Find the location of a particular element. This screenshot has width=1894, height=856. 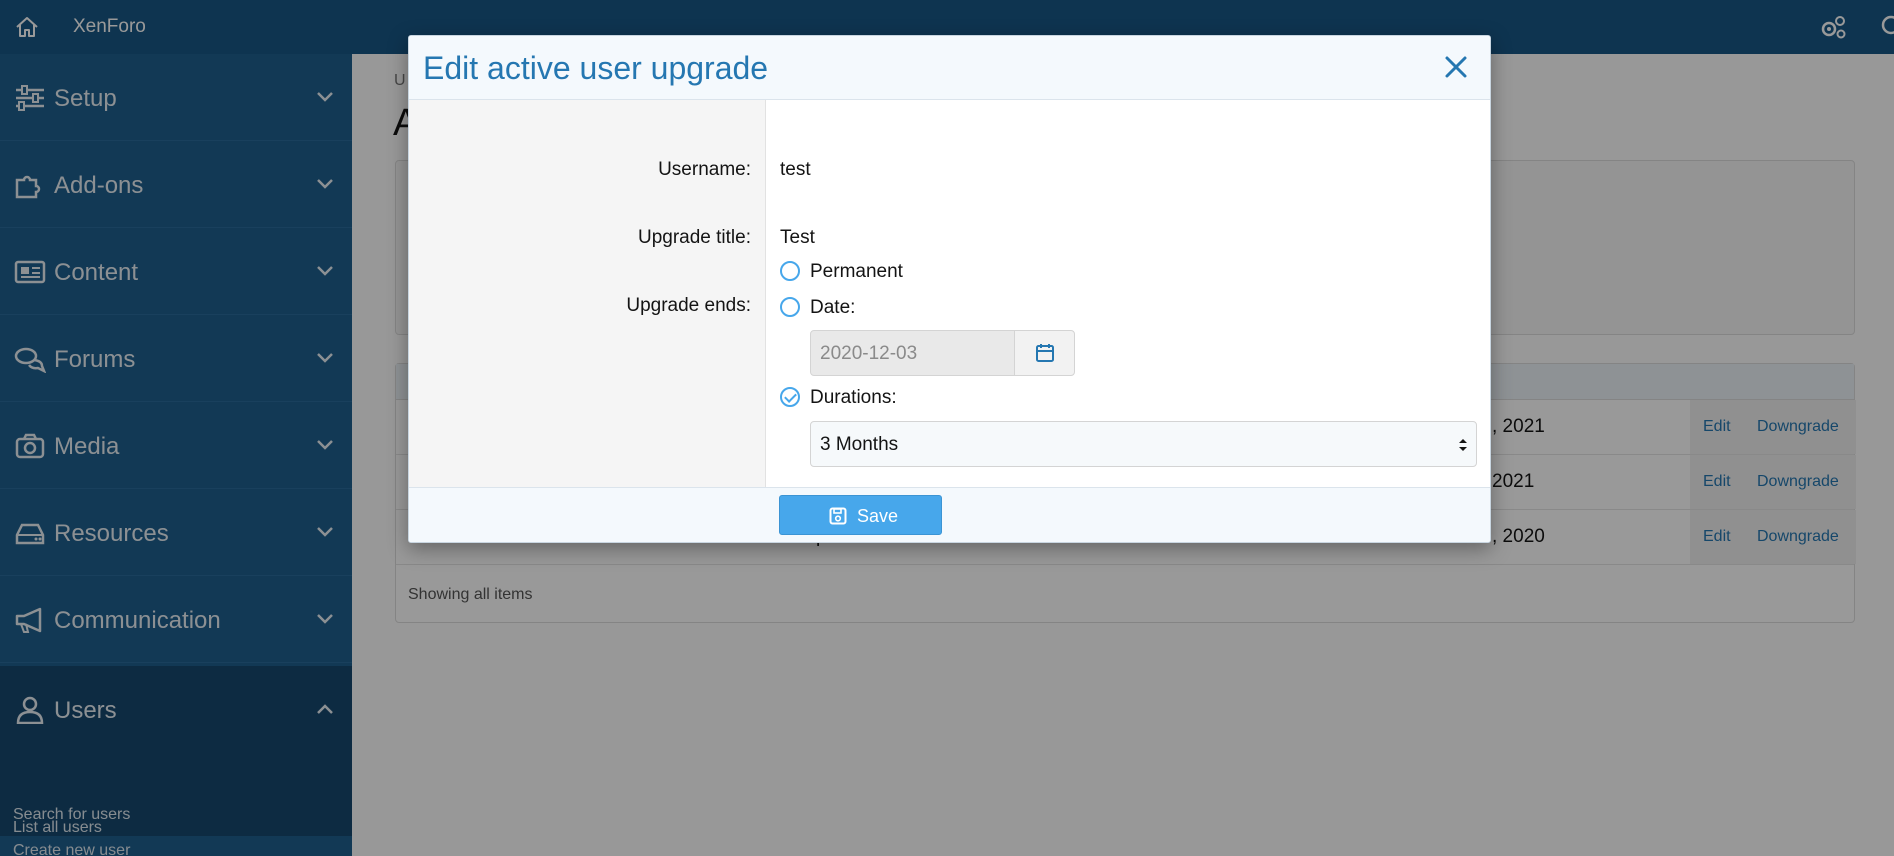

dialog-header: Edit active user upgrade is located at coordinates (949, 68).